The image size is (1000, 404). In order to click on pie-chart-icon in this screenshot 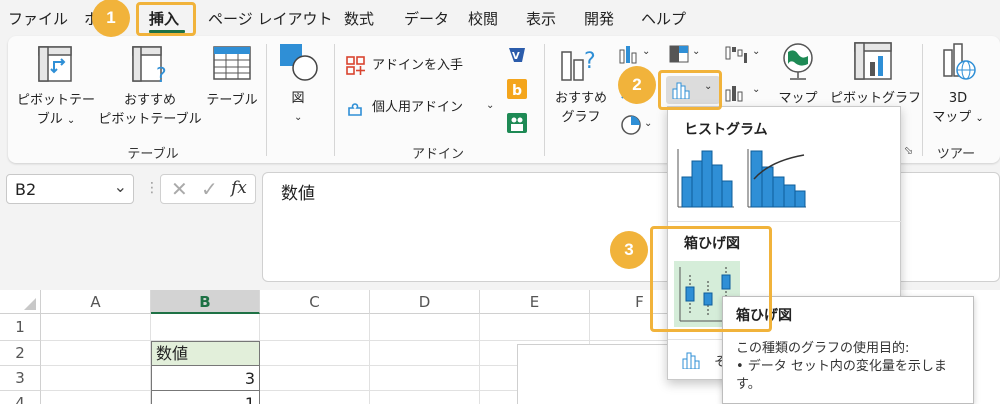, I will do `click(631, 125)`.